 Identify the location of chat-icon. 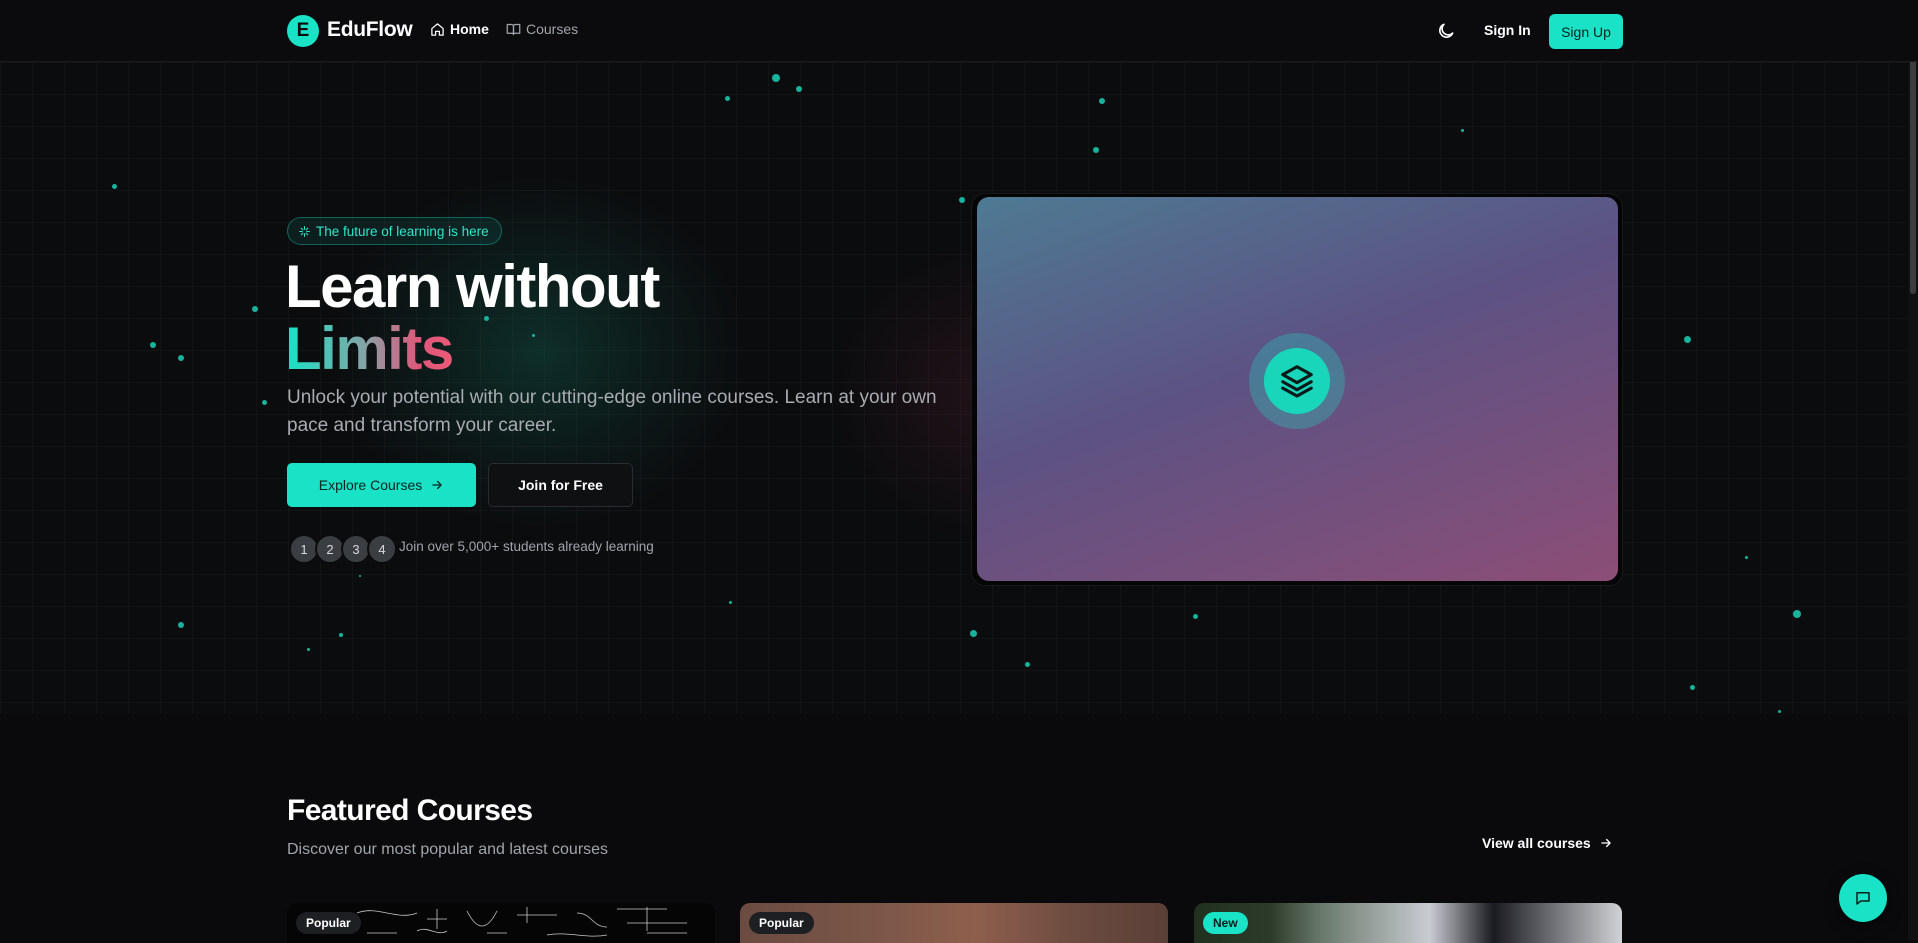
(1863, 898).